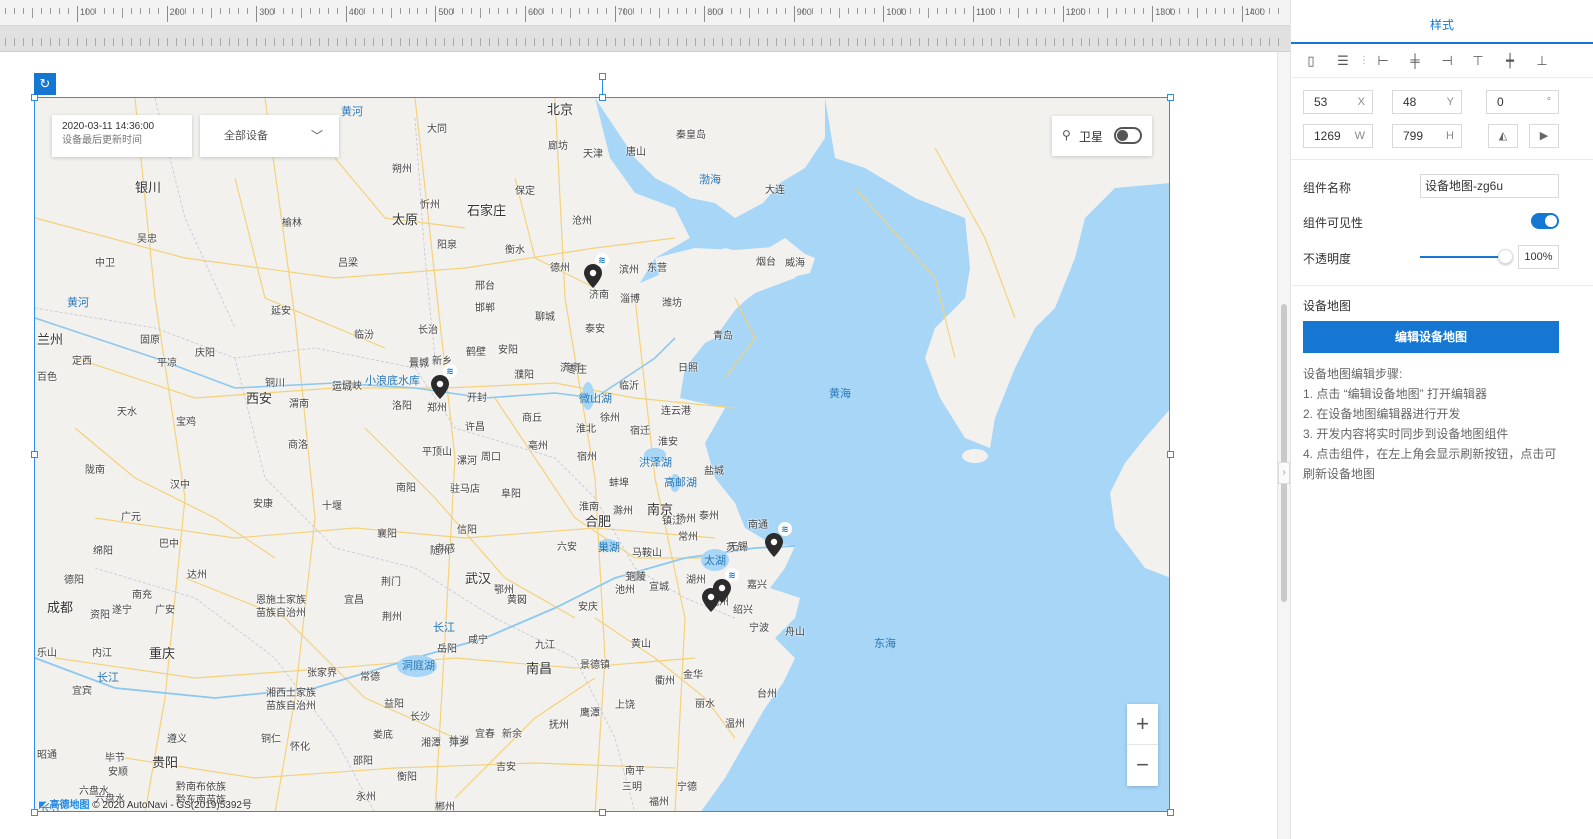 The image size is (1593, 839). Describe the element at coordinates (1327, 136) in the screenshot. I see `width-value: 1269` at that location.